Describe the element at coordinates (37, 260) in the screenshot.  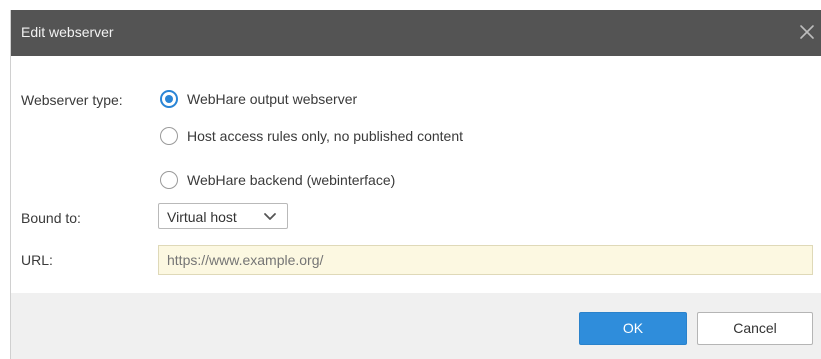
I see `url-label: URL:` at that location.